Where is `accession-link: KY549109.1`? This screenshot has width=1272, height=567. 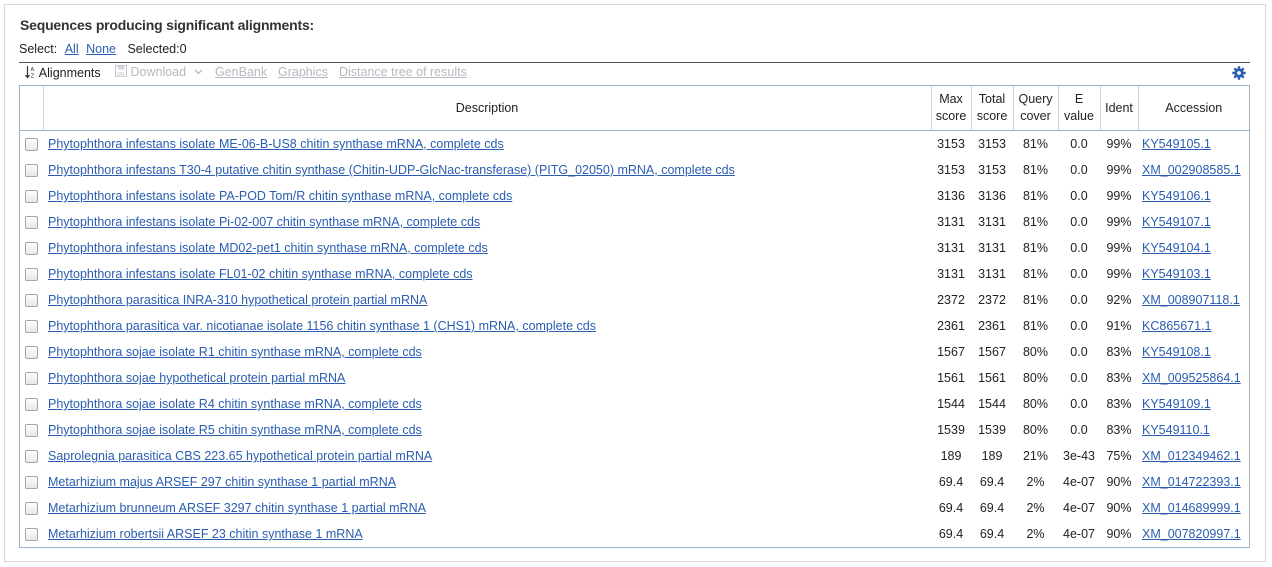
accession-link: KY549109.1 is located at coordinates (1176, 404).